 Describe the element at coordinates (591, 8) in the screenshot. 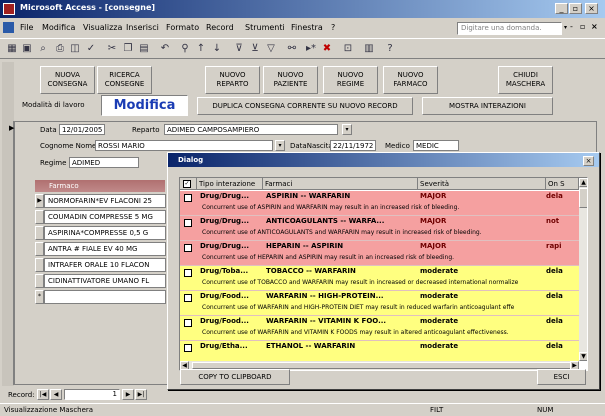

I see `close-icon: ×` at that location.